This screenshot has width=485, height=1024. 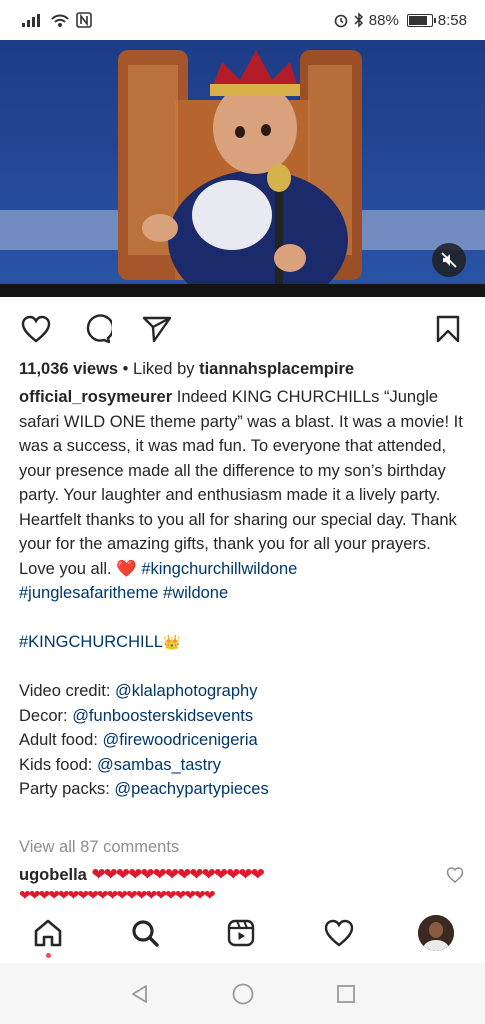 What do you see at coordinates (67, 789) in the screenshot?
I see `credit-label: Party packs:` at bounding box center [67, 789].